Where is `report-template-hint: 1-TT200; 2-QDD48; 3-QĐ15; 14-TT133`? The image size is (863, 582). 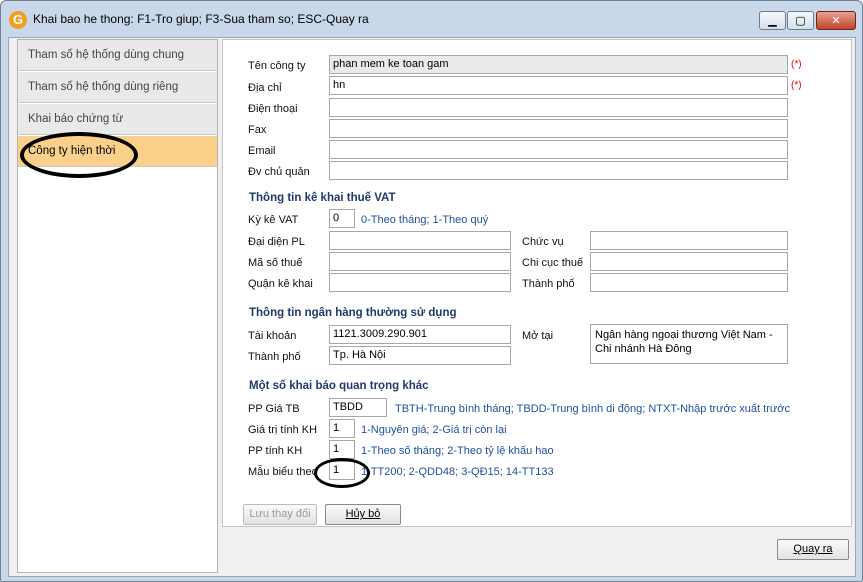 report-template-hint: 1-TT200; 2-QDD48; 3-QĐ15; 14-TT133 is located at coordinates (457, 472).